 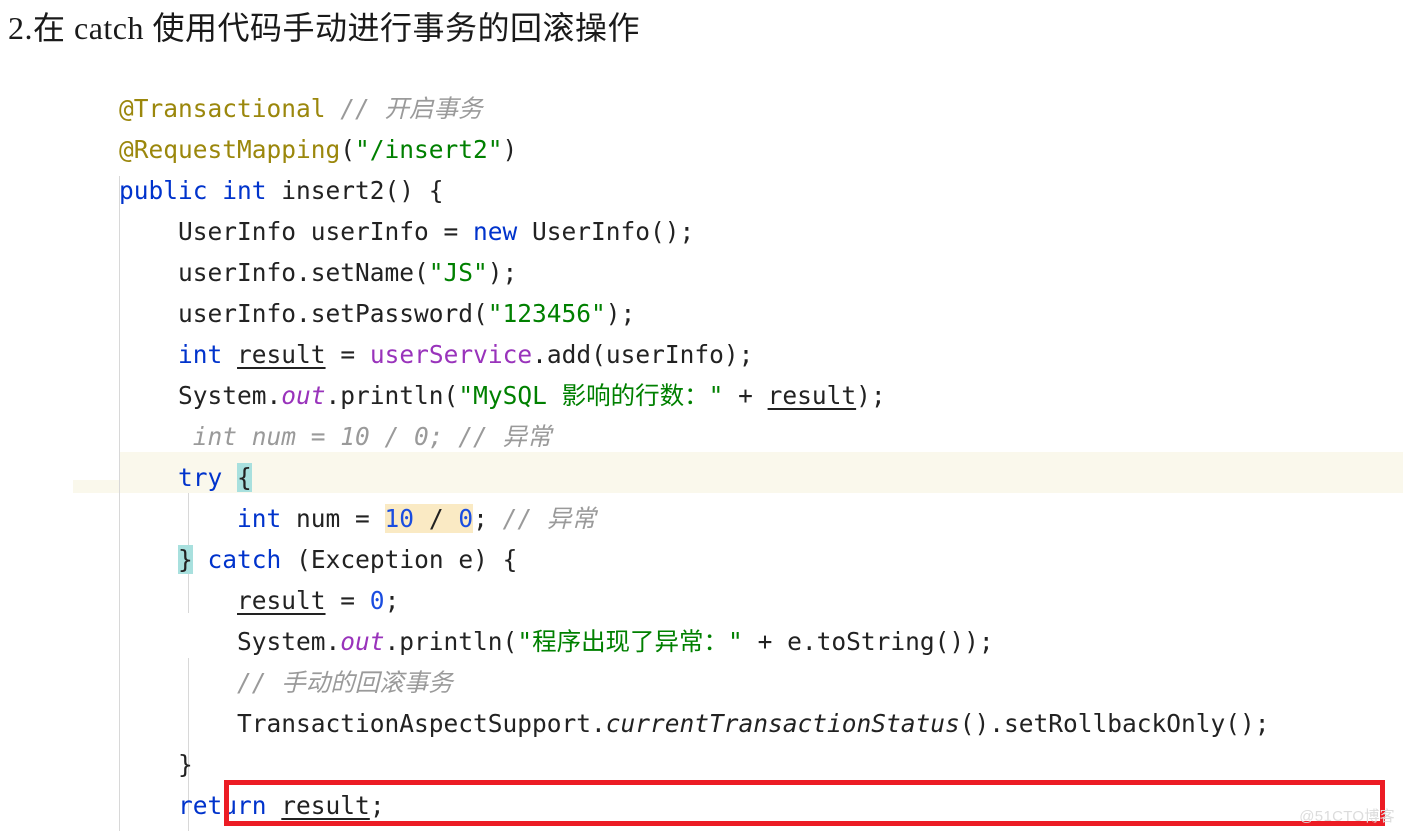 I want to click on code-token: "123456", so click(x=546, y=313).